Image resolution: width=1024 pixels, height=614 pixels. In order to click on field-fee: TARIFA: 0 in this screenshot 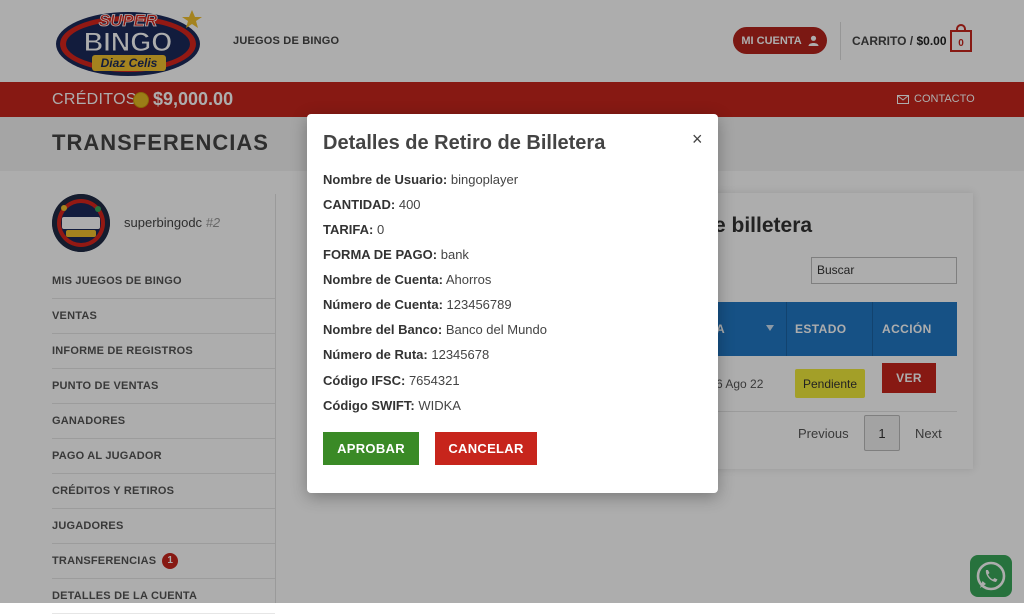, I will do `click(353, 229)`.